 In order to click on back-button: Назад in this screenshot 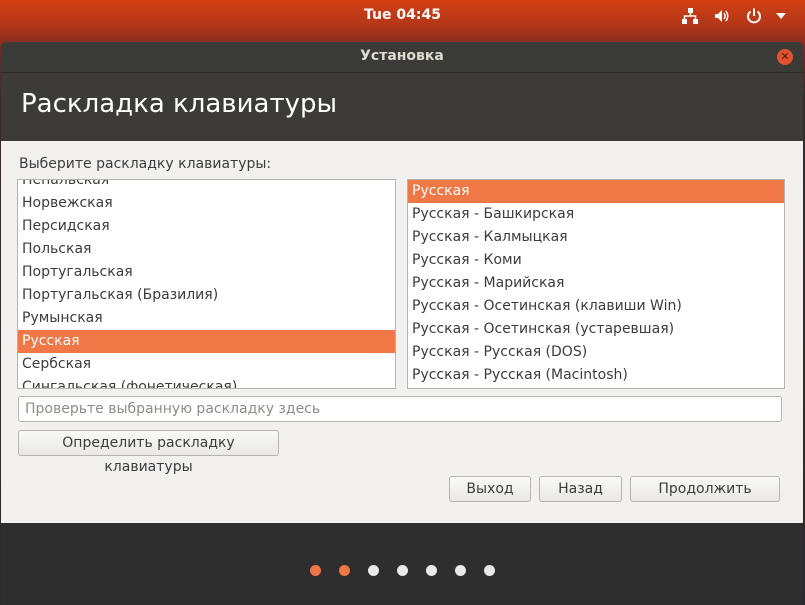, I will do `click(580, 489)`.